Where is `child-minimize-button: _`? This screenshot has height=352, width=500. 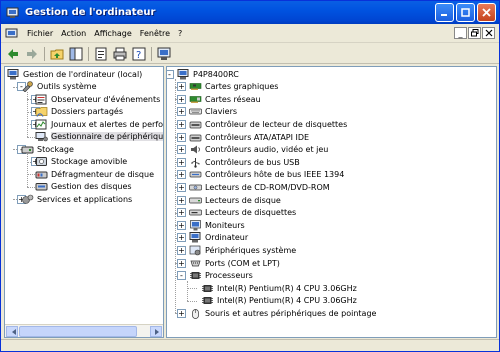
child-minimize-button: _ is located at coordinates (460, 33).